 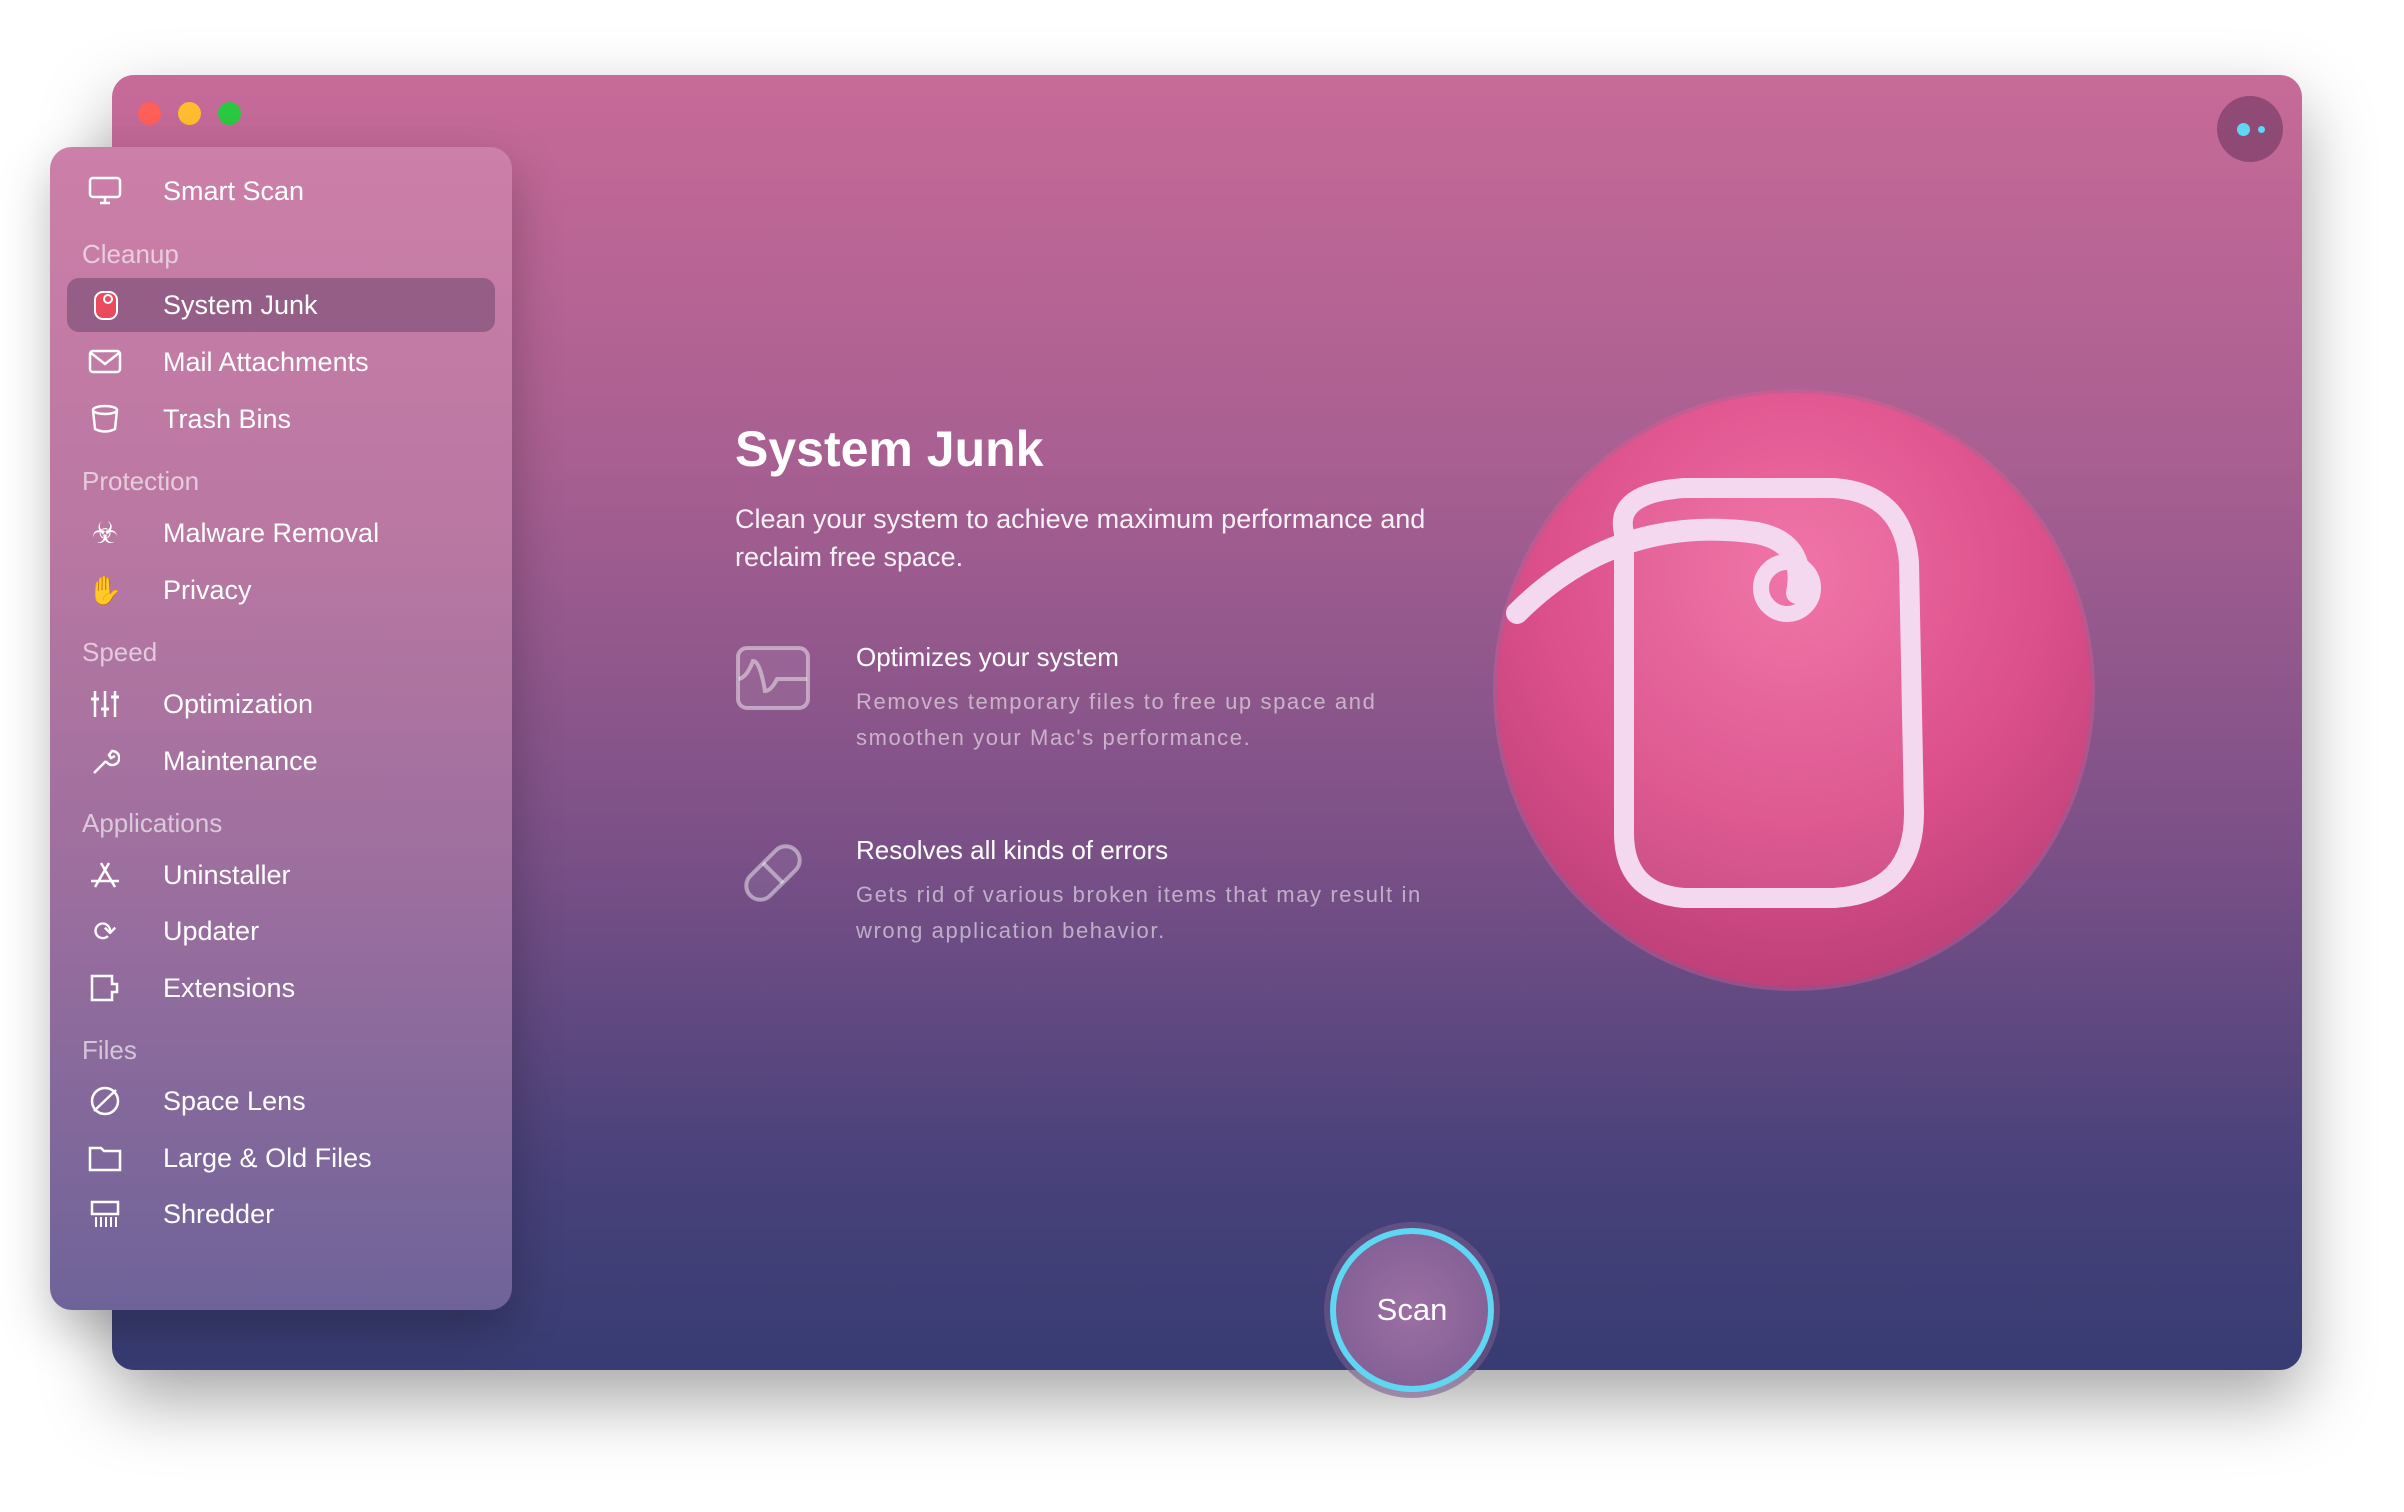 I want to click on sidebar-item-updater: ⟳ Updater, so click(x=281, y=931).